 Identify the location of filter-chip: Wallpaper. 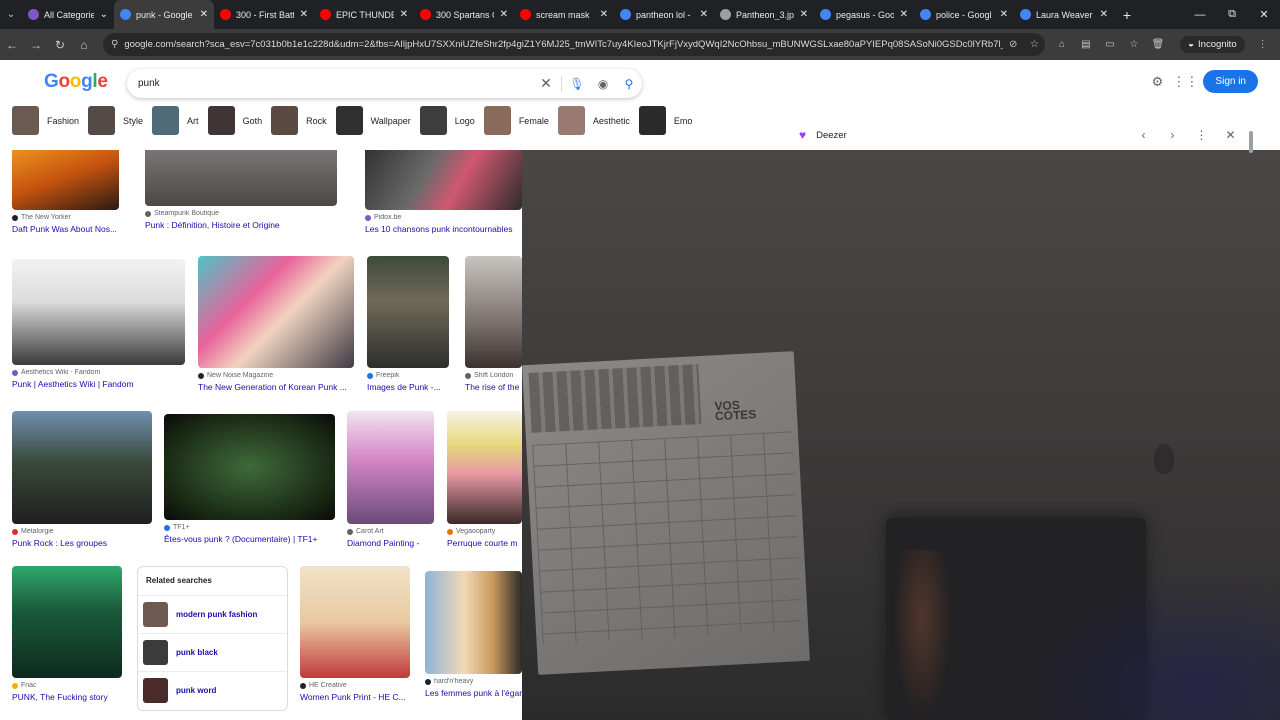
(373, 120).